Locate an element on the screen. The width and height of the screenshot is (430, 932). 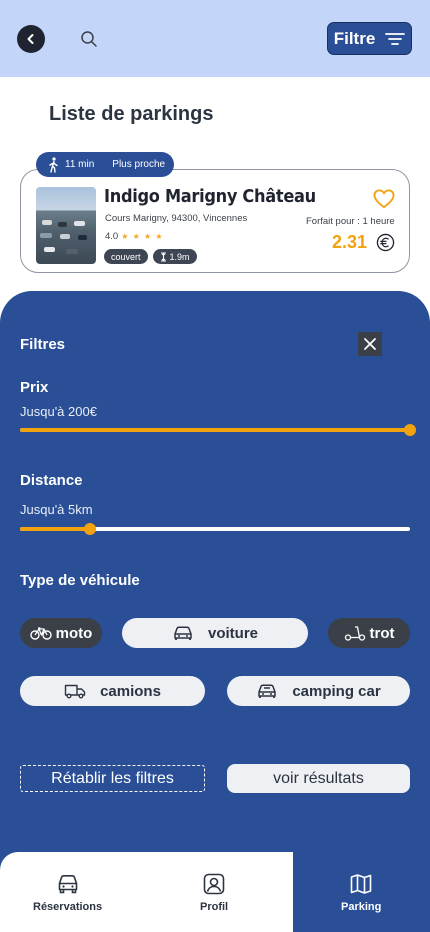
filter-lines-icon is located at coordinates (395, 38).